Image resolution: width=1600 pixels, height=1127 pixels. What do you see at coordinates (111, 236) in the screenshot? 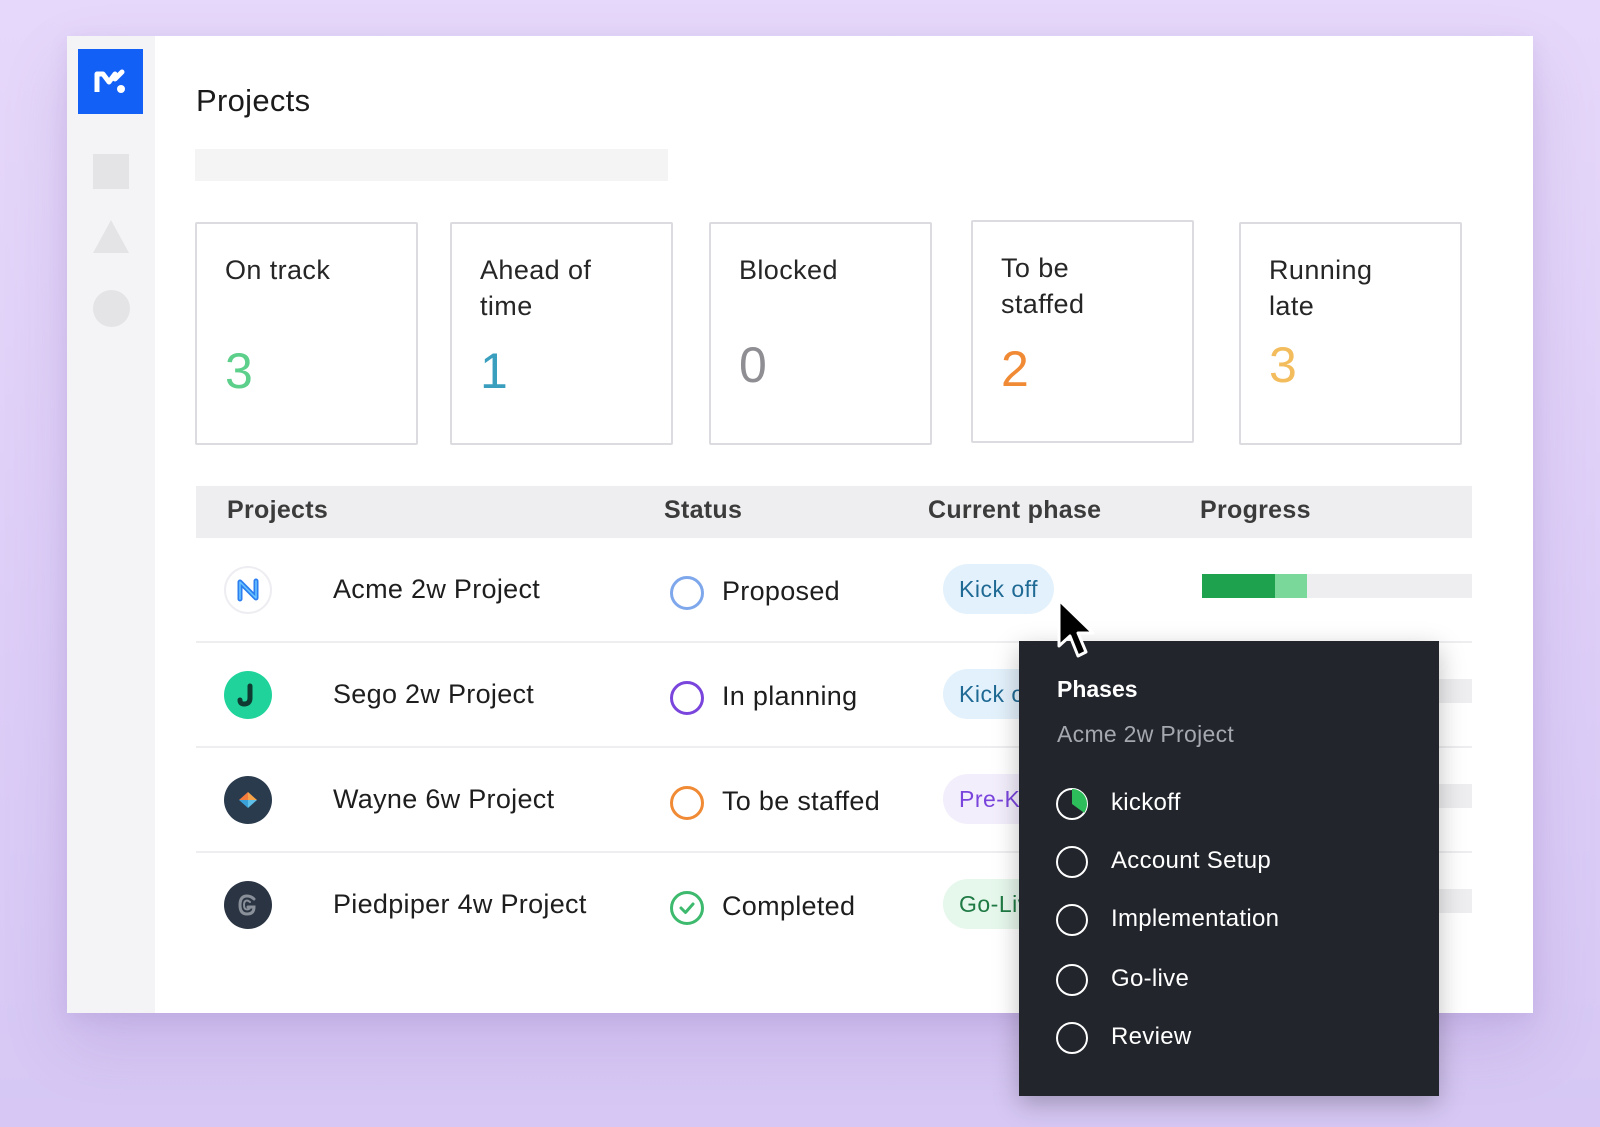
I see `nav-triangle-icon` at bounding box center [111, 236].